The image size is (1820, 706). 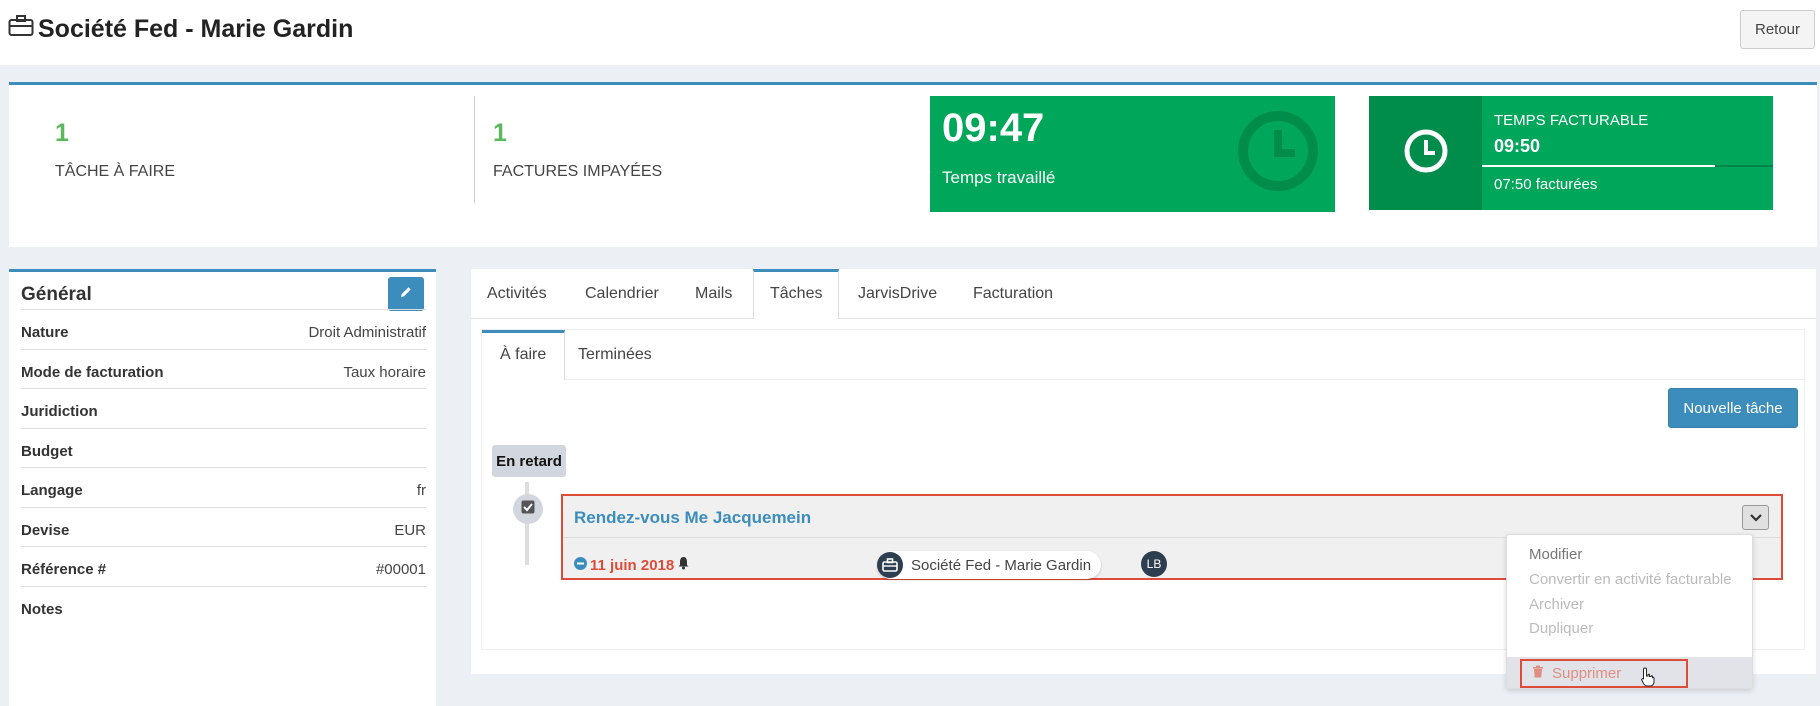 What do you see at coordinates (42, 609) in the screenshot?
I see `general-row-key: Notes` at bounding box center [42, 609].